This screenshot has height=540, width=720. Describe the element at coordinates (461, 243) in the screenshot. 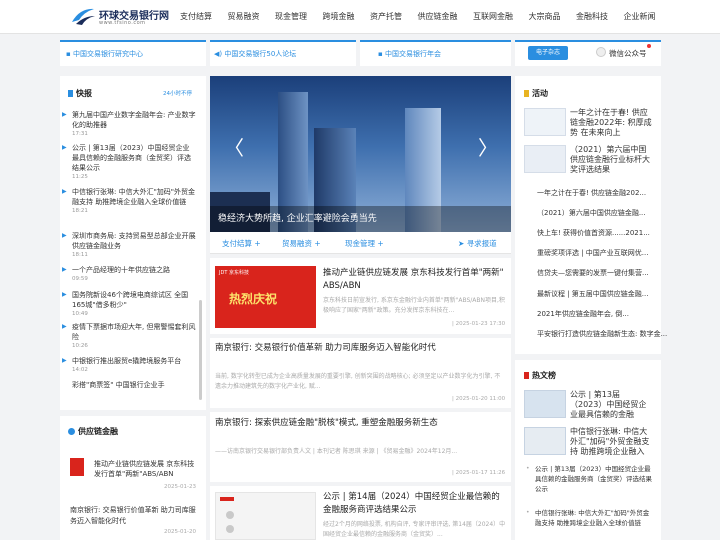

I see `send-icon: ➤` at that location.